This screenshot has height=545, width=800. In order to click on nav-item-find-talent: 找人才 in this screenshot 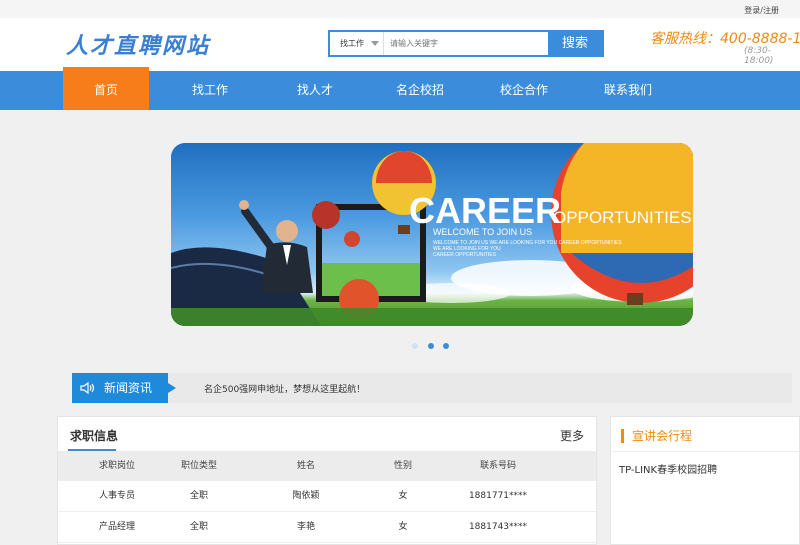, I will do `click(315, 90)`.